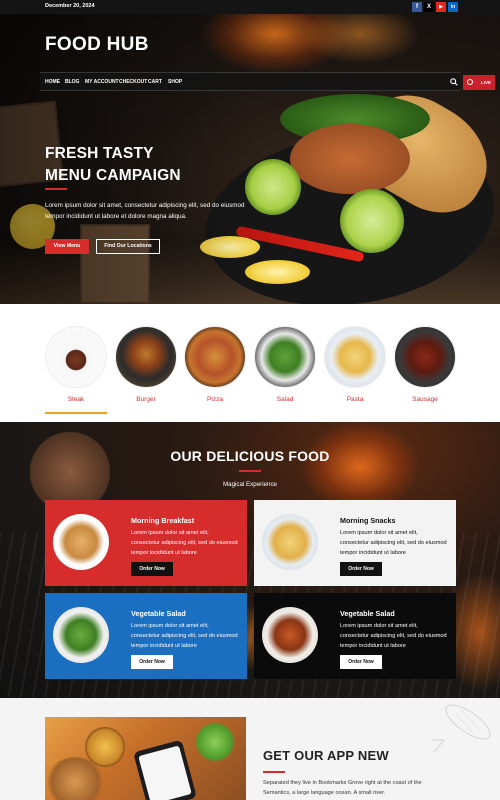 The height and width of the screenshot is (800, 500). Describe the element at coordinates (290, 635) in the screenshot. I see `vegetable-dish-image` at that location.